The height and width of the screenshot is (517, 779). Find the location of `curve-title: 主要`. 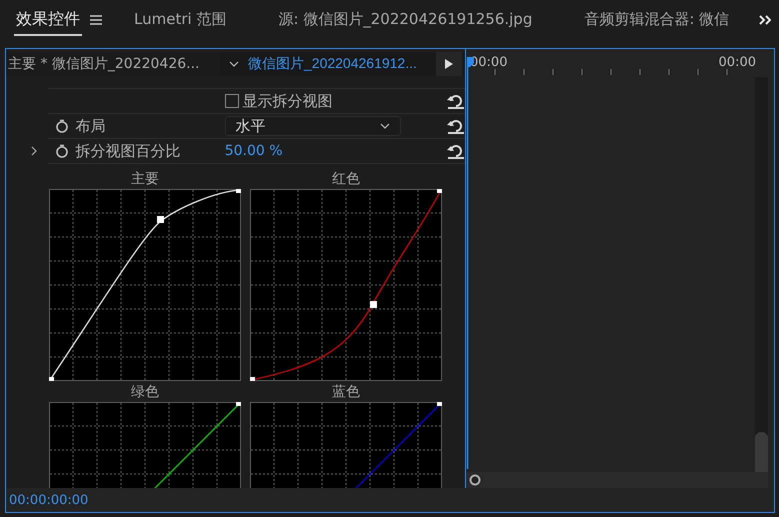

curve-title: 主要 is located at coordinates (145, 179).